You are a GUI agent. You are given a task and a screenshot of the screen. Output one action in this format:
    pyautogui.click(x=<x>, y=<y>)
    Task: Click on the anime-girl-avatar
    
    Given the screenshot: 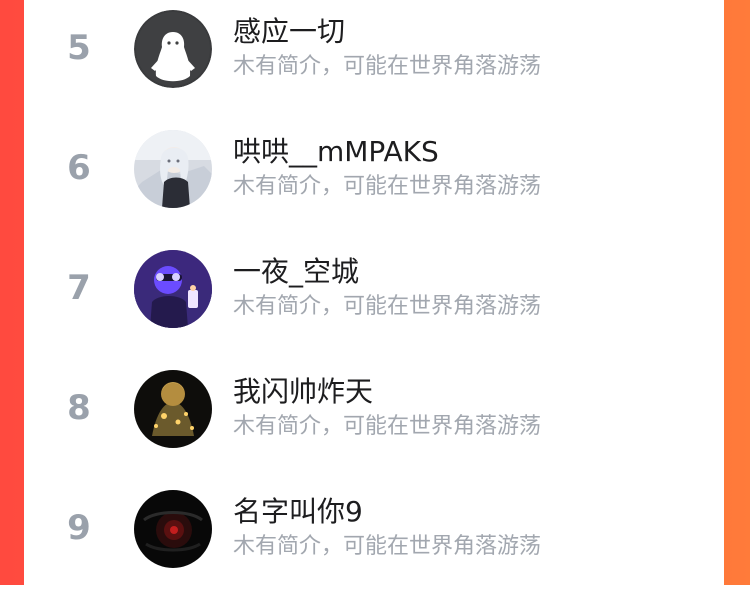 What is the action you would take?
    pyautogui.click(x=173, y=169)
    